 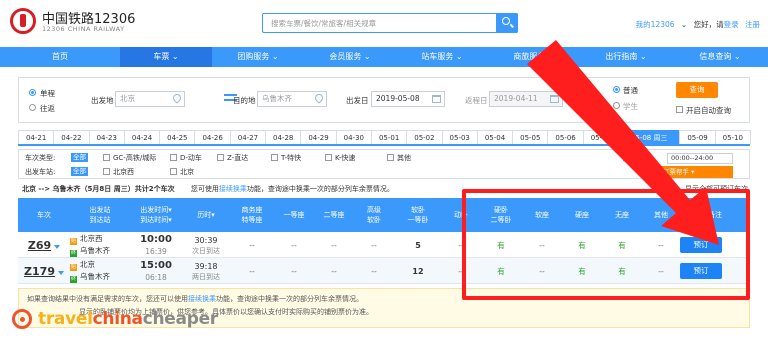 What do you see at coordinates (248, 137) in the screenshot?
I see `date-tab: 04-27` at bounding box center [248, 137].